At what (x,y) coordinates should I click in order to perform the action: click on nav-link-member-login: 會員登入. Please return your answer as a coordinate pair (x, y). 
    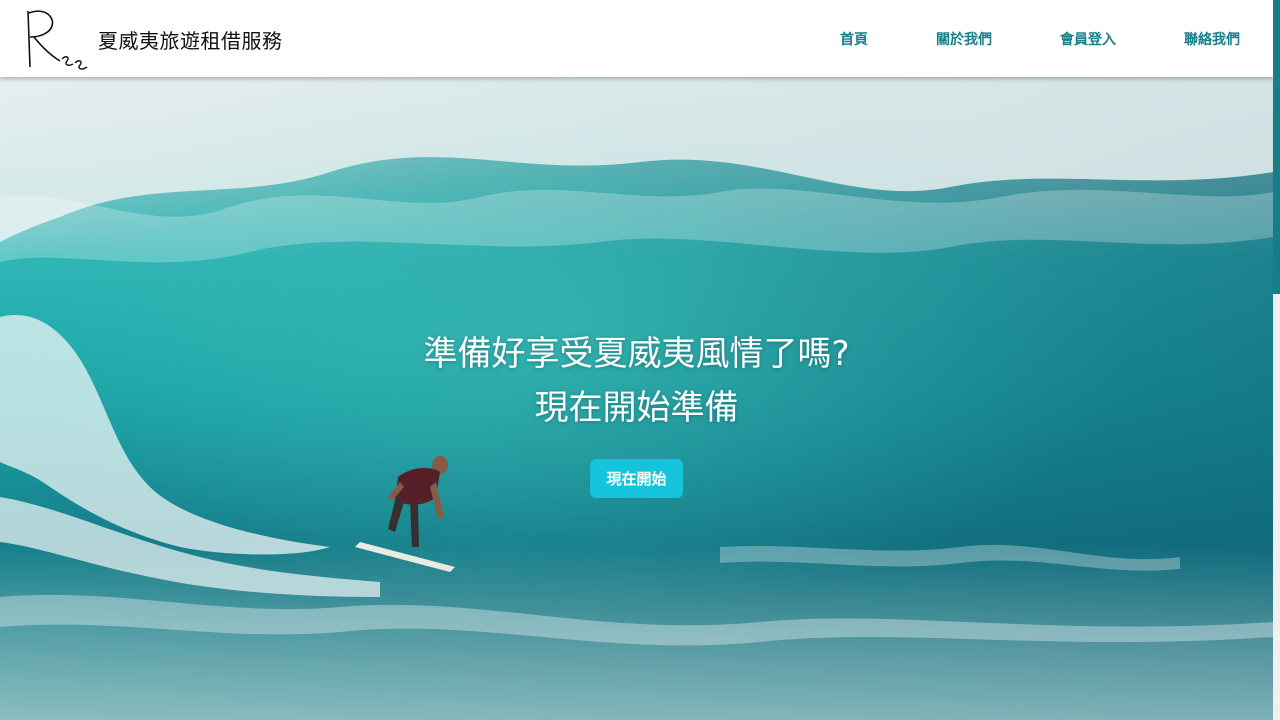
    Looking at the image, I should click on (1088, 39).